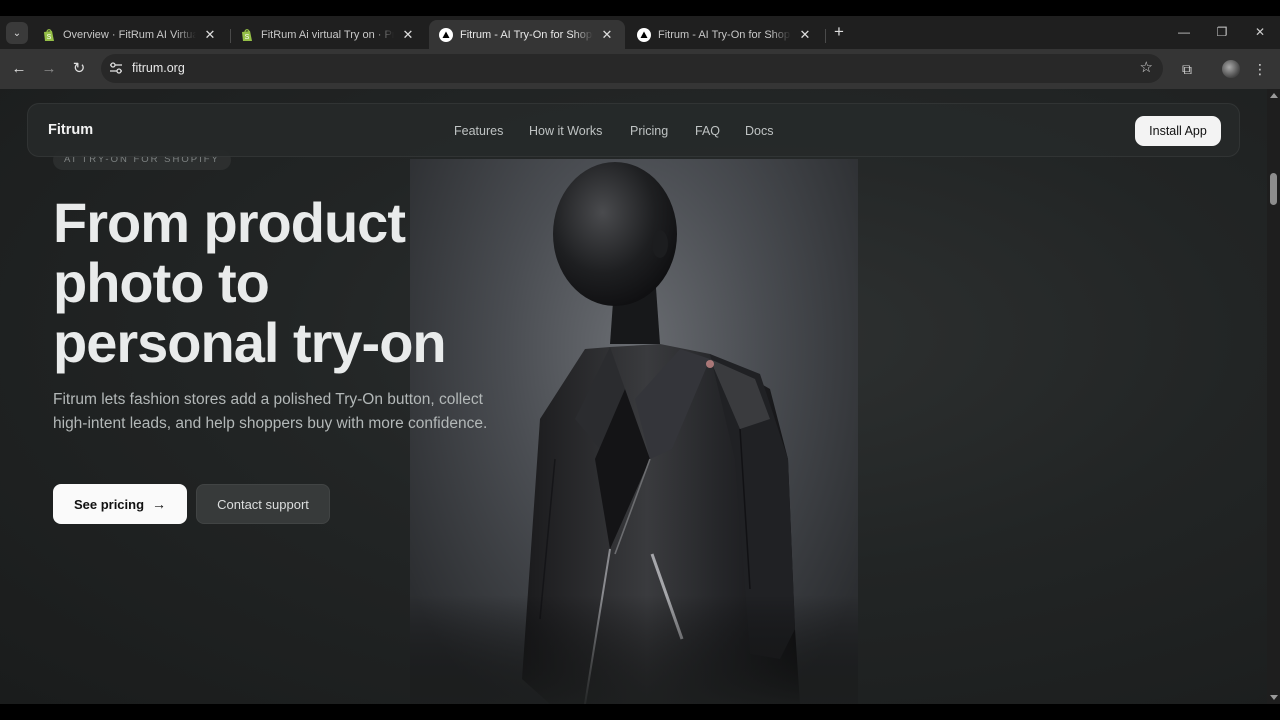  Describe the element at coordinates (79, 69) in the screenshot. I see `reload-icon: ↻` at that location.